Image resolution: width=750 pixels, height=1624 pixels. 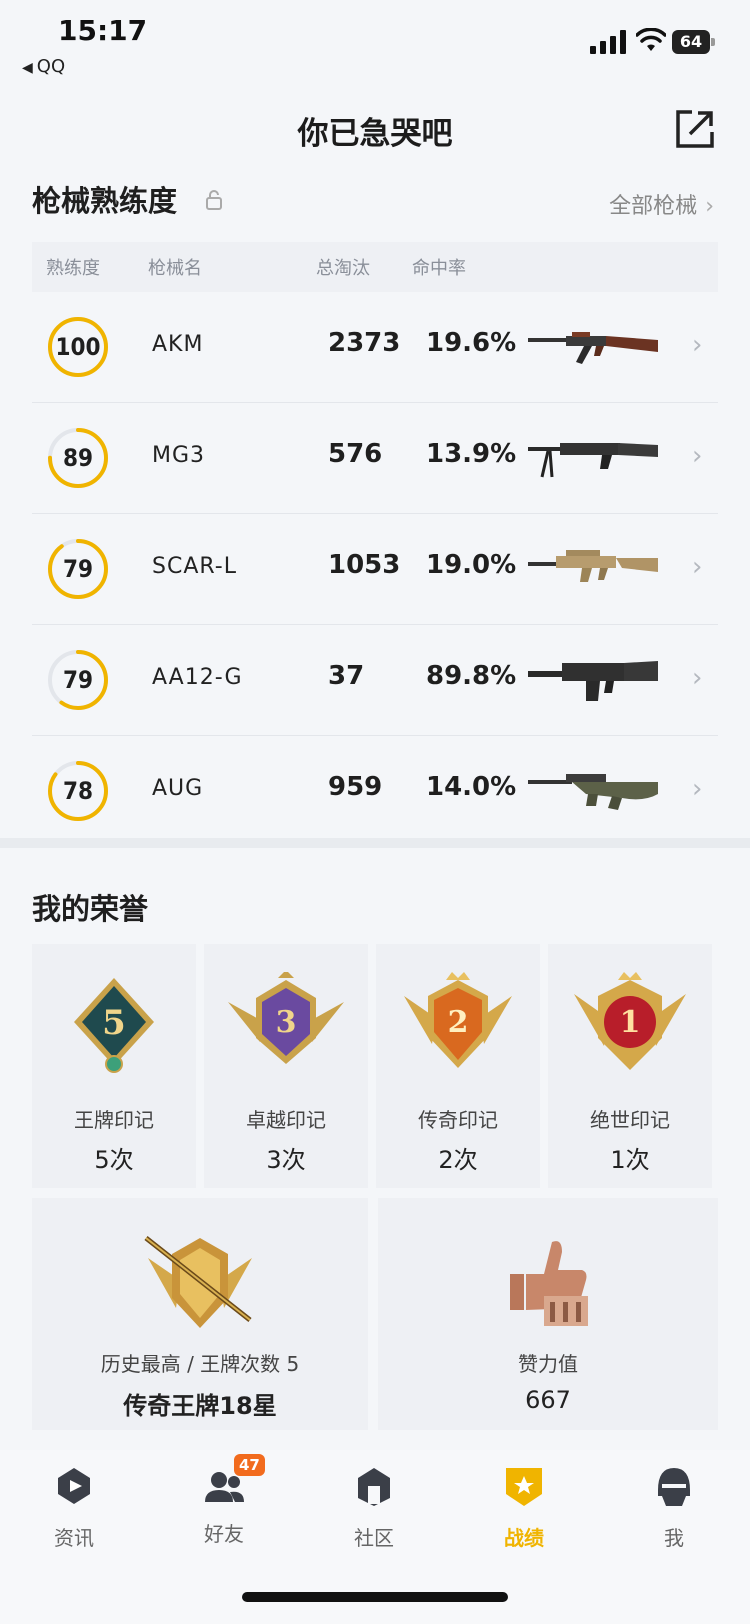 I want to click on weapon-row: 89 MG3 576 13.9% ›, so click(x=375, y=458).